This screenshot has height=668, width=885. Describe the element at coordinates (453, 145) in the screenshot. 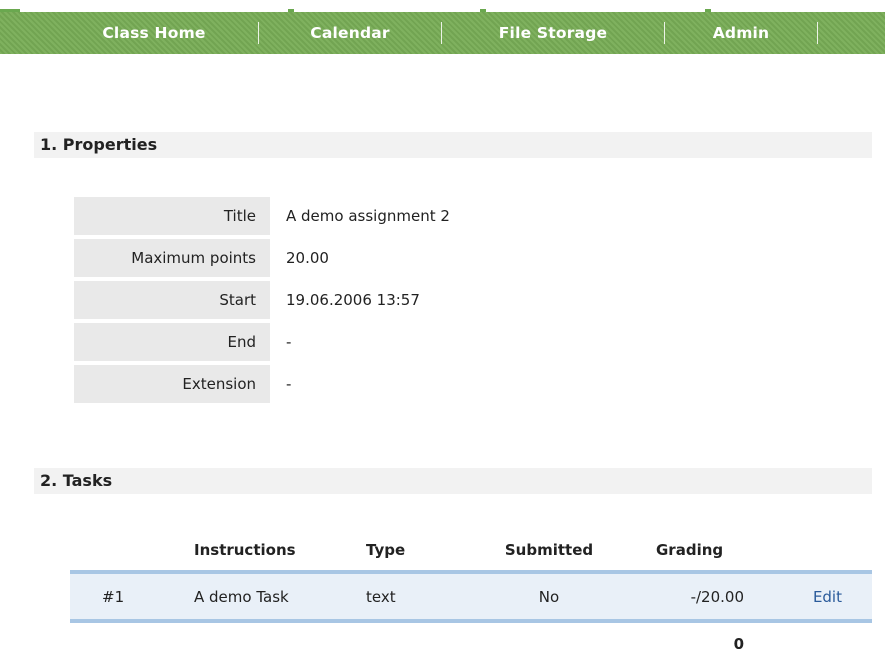

I see `section-header-properties: 1. Properties` at that location.